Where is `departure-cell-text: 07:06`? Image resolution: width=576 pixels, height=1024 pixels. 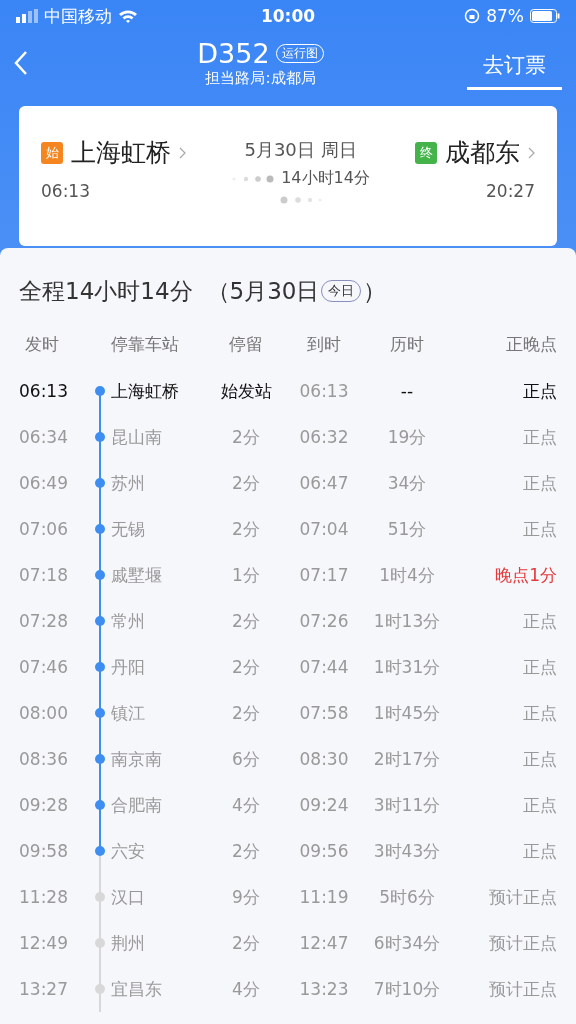
departure-cell-text: 07:06 is located at coordinates (44, 529).